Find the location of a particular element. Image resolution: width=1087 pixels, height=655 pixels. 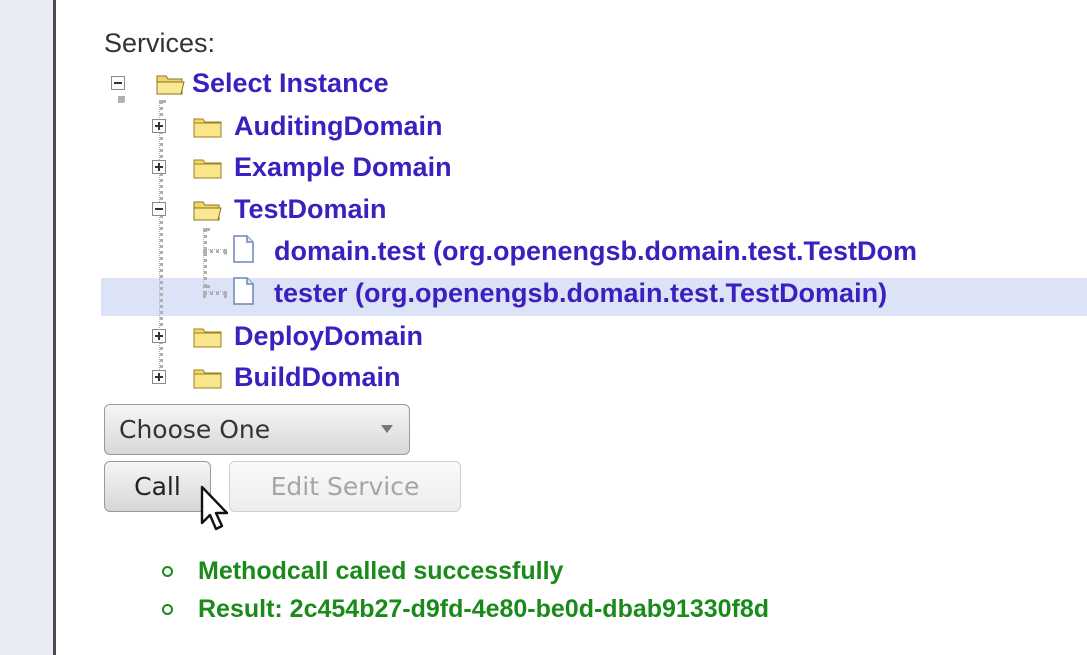

collapse-toggle-root is located at coordinates (118, 83).